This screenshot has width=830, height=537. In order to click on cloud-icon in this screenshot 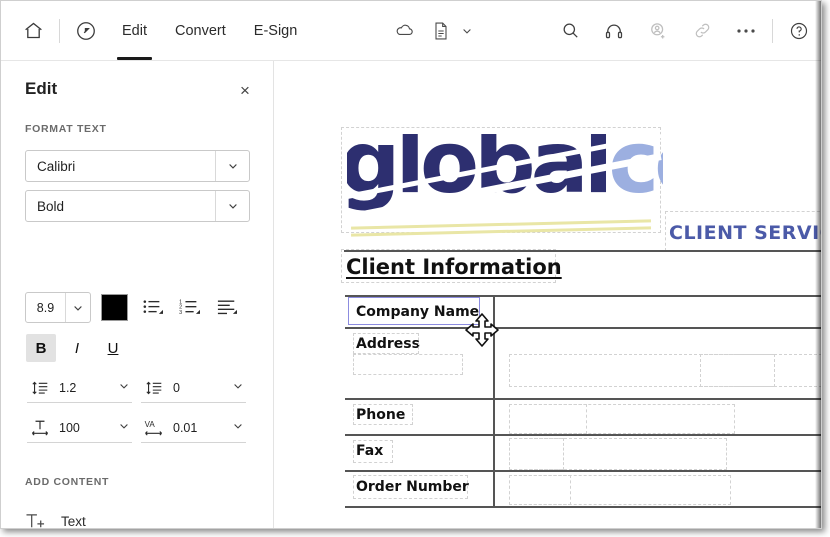, I will do `click(404, 31)`.